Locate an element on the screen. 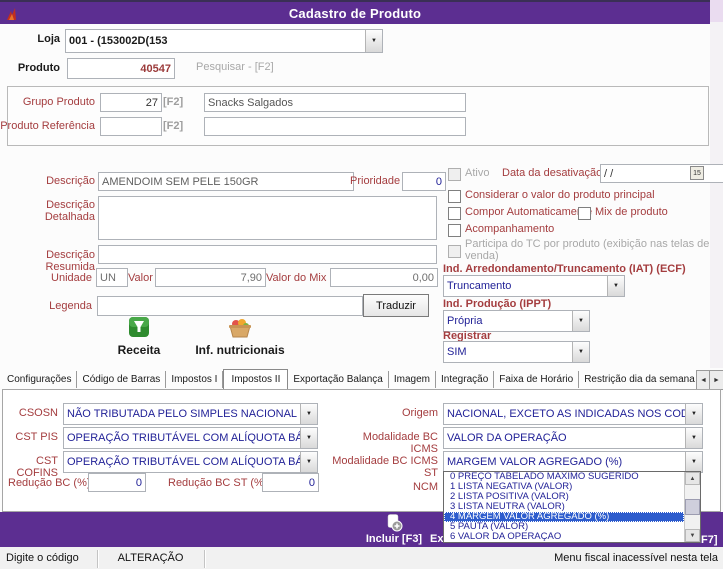 This screenshot has width=723, height=569. prioridade-input: 0 is located at coordinates (424, 181).